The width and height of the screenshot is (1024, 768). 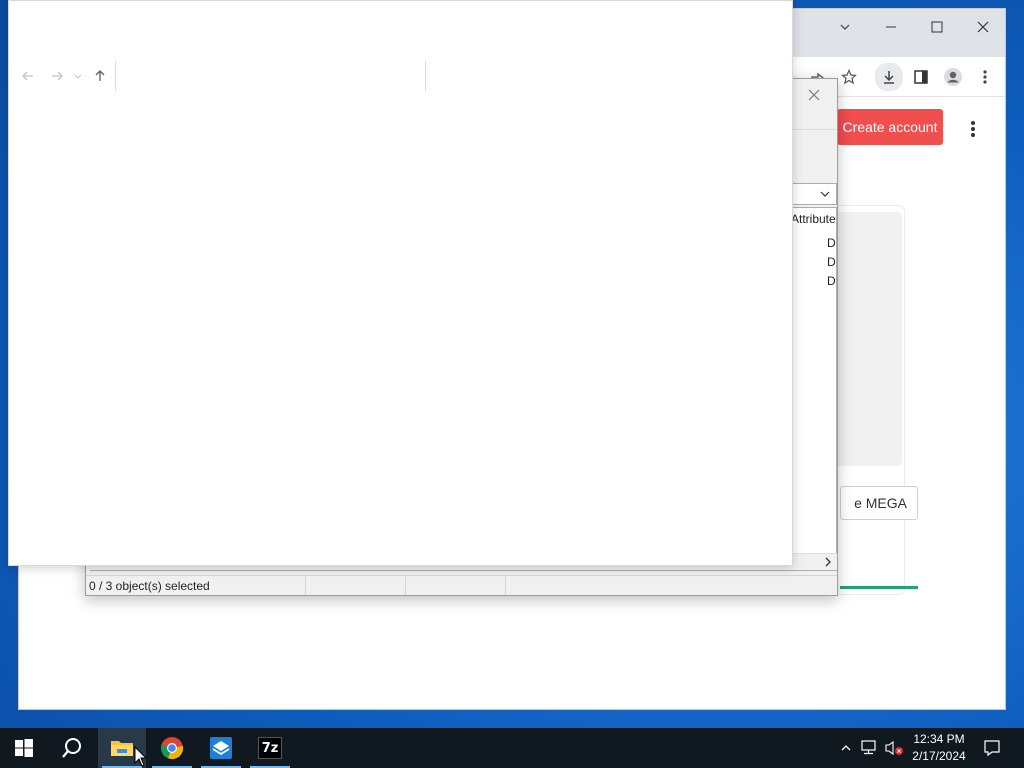 I want to click on progress-bar, so click(x=879, y=587).